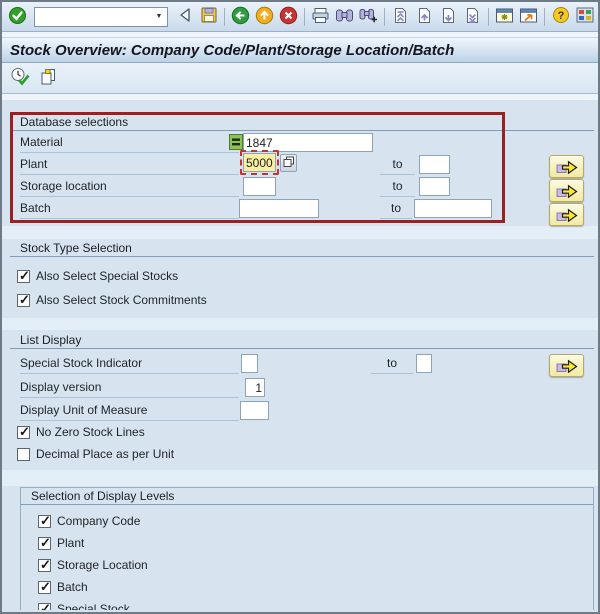 The image size is (600, 614). What do you see at coordinates (105, 454) in the screenshot?
I see `checkbox-label: Decimal Place as per Unit` at bounding box center [105, 454].